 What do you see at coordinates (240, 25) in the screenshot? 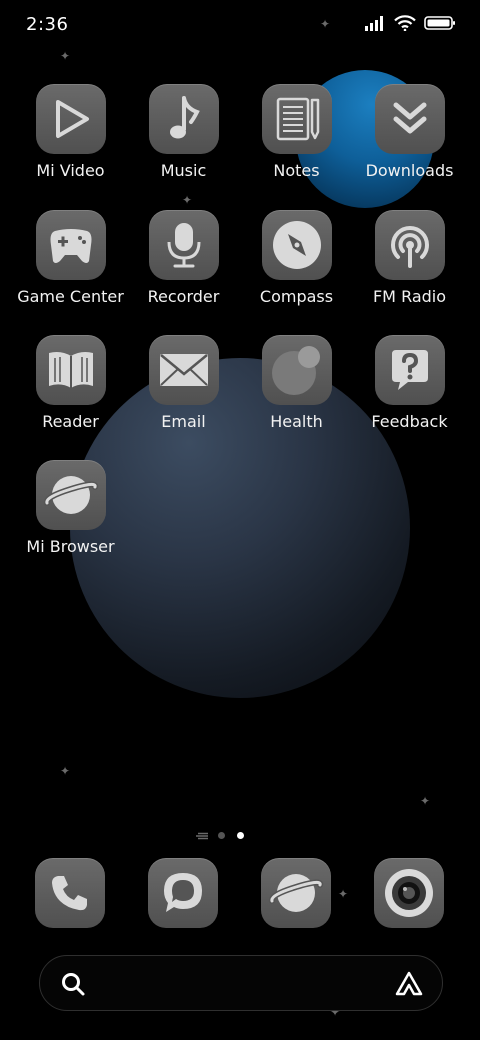
I see `status-bar: 2:36` at bounding box center [240, 25].